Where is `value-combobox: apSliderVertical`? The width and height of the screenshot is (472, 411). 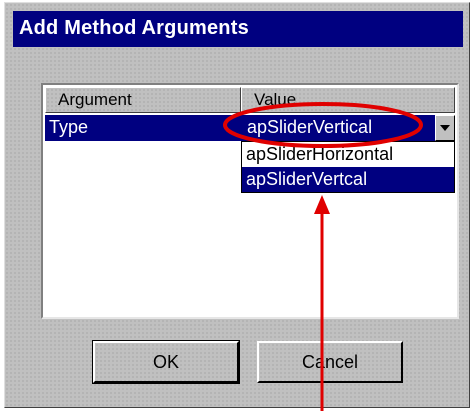
value-combobox: apSliderVertical is located at coordinates (338, 128).